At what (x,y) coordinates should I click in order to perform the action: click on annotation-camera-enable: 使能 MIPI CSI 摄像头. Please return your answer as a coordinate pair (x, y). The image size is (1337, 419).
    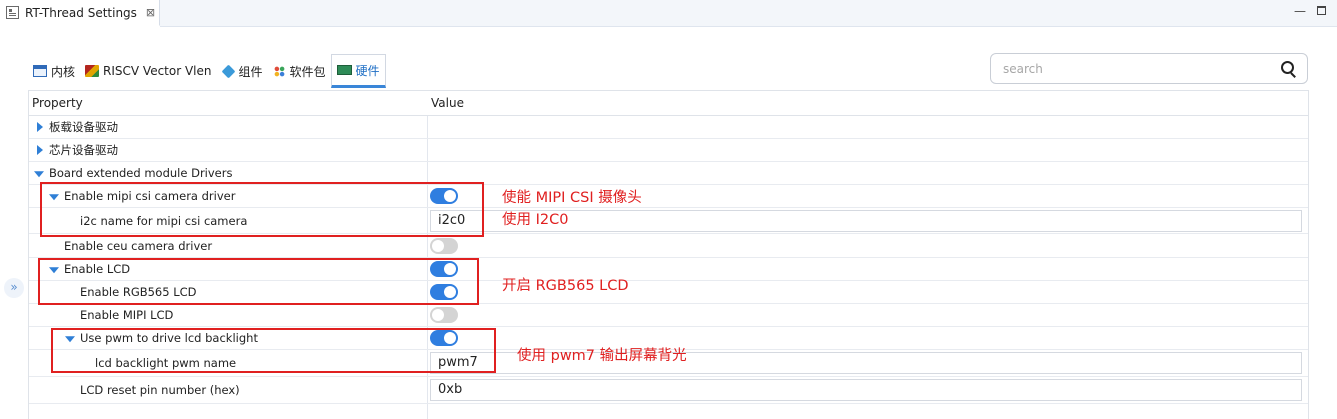
    Looking at the image, I should click on (572, 198).